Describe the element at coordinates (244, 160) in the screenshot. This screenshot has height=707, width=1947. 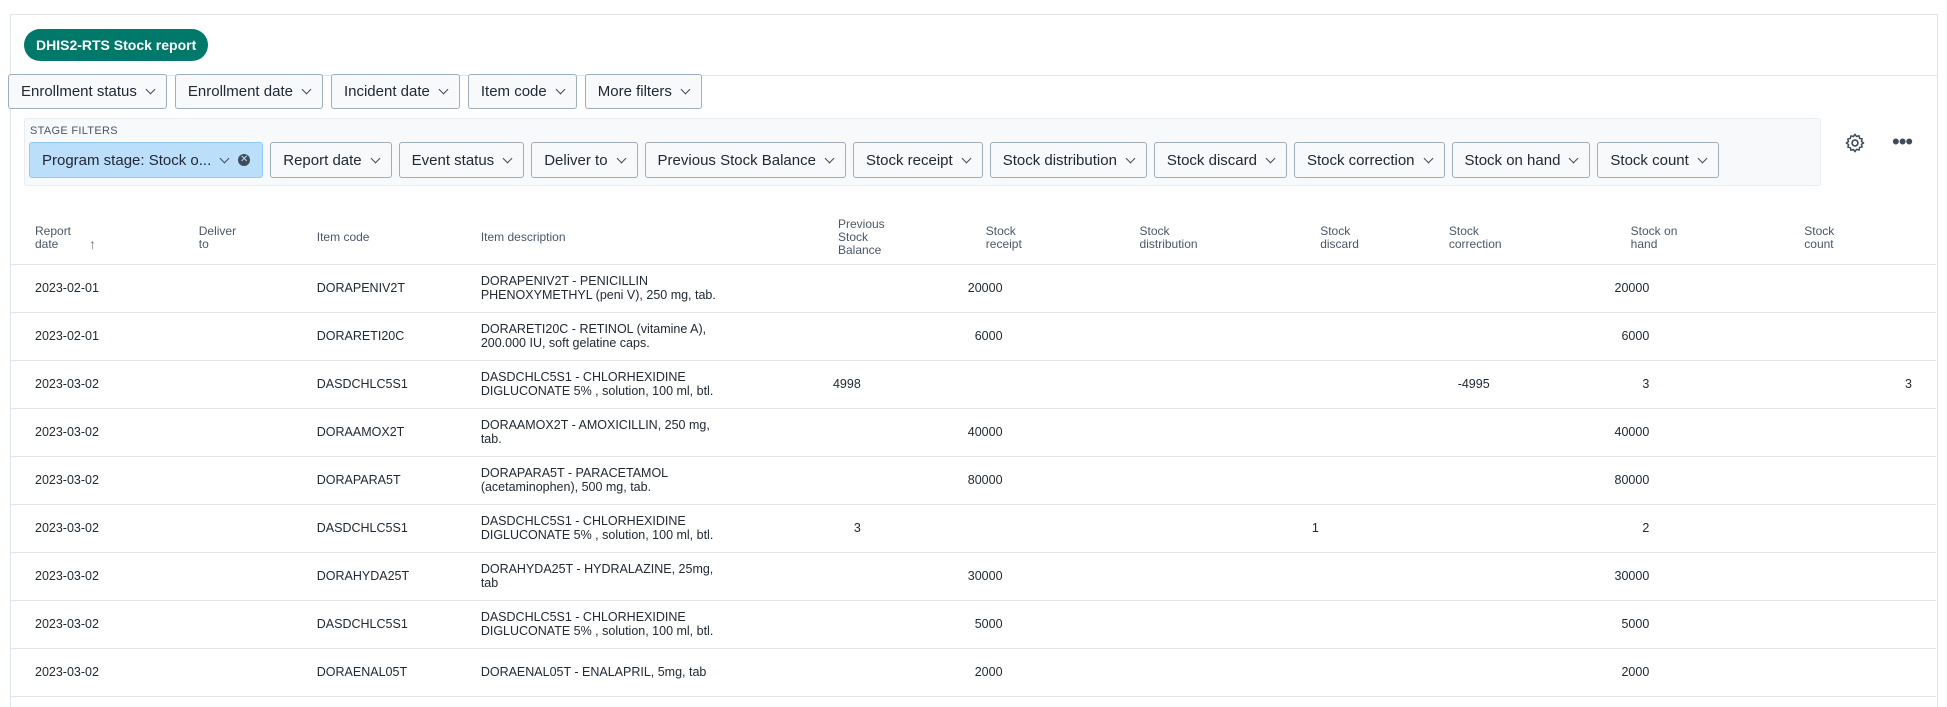
I see `close-circle-icon: ✕` at that location.